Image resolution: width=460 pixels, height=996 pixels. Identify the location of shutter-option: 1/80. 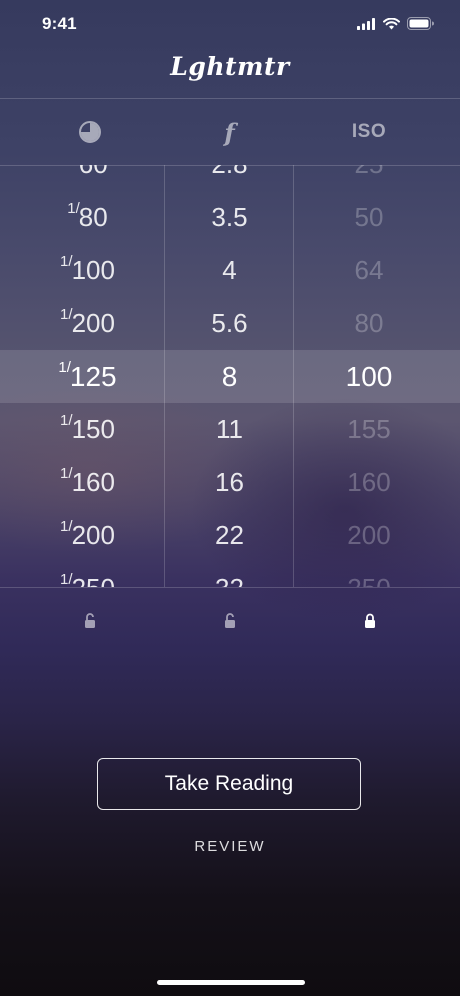
(87, 217).